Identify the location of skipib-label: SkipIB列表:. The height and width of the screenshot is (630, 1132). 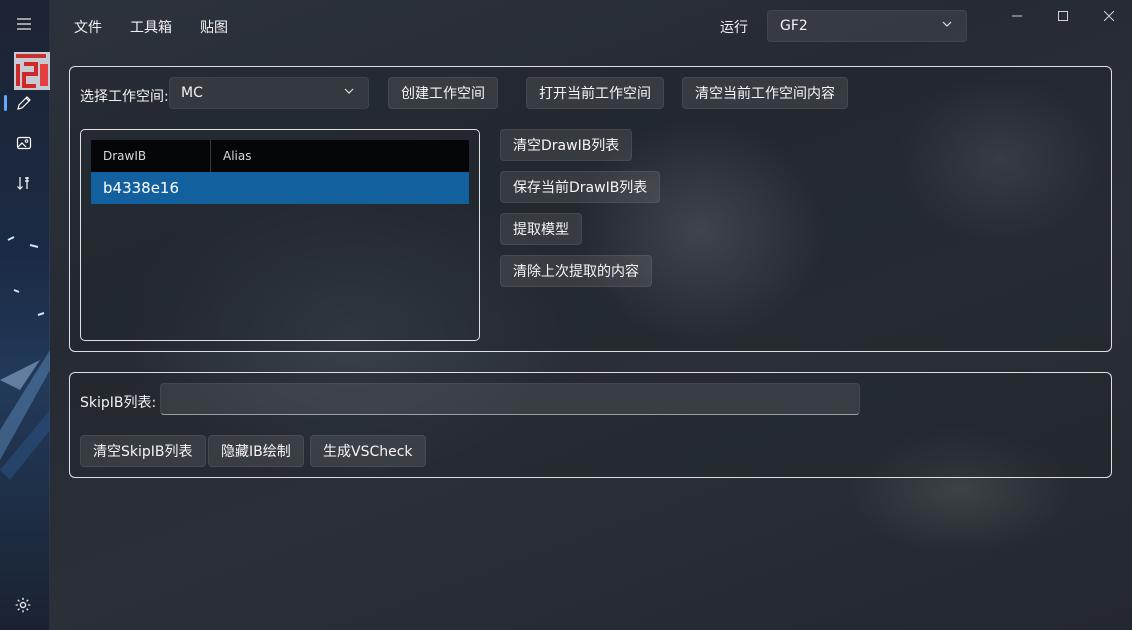
(118, 403).